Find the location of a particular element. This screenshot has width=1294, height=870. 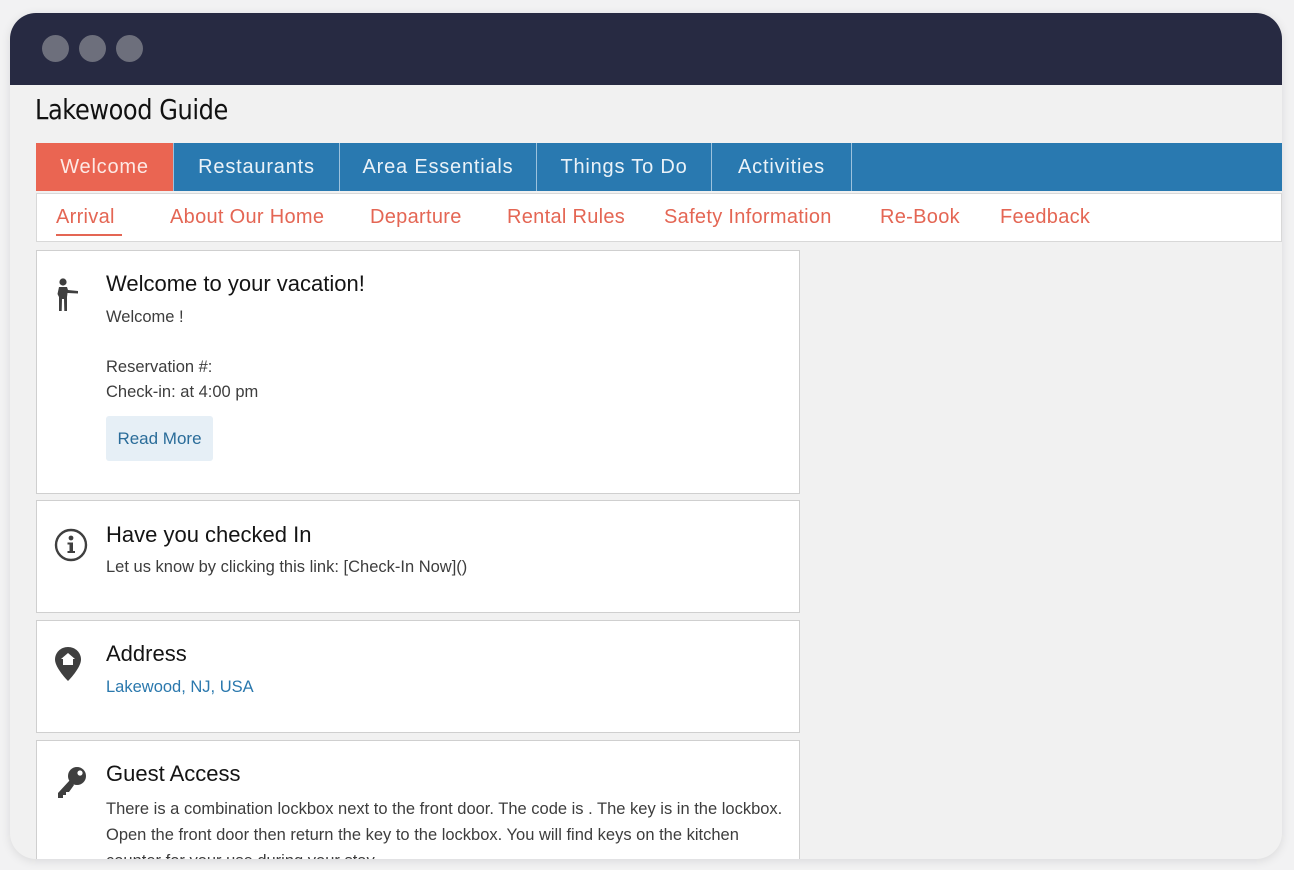

address-link: Lakewood, NJ, USA is located at coordinates (180, 687).